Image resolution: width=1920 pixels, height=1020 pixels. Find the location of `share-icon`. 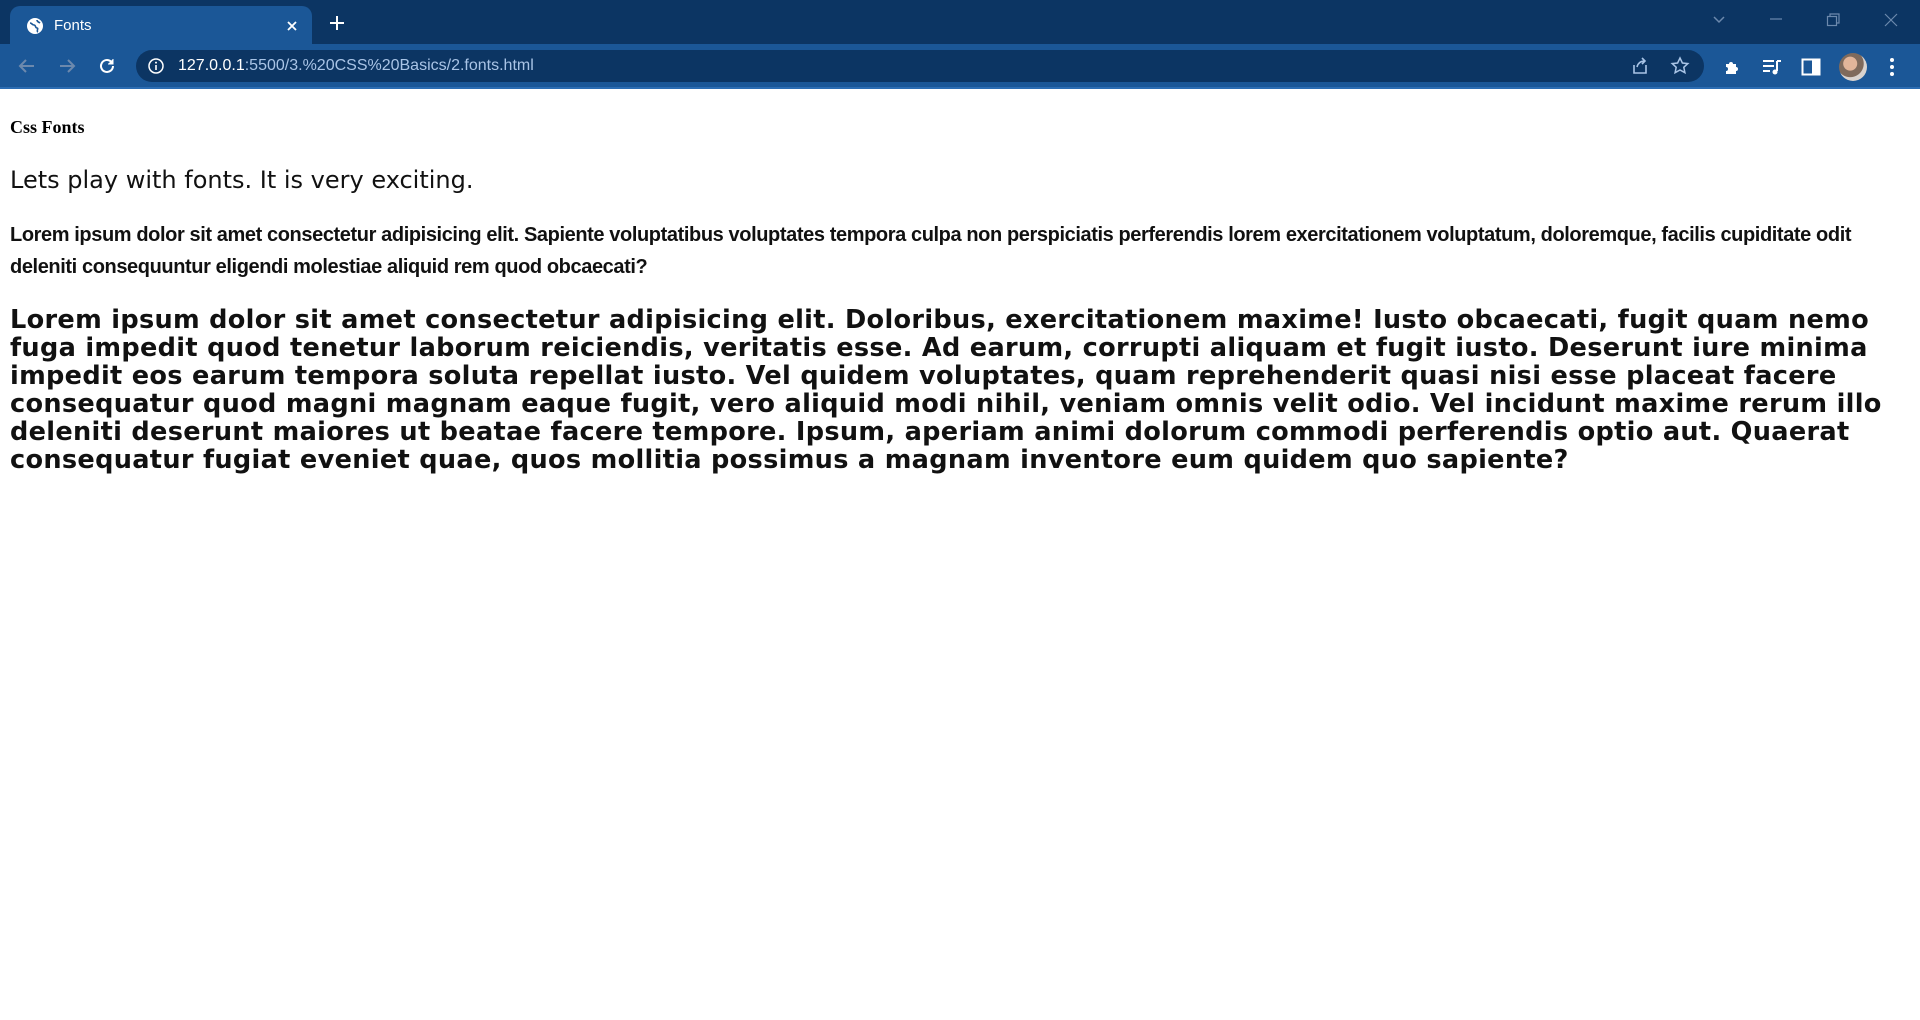

share-icon is located at coordinates (1640, 66).